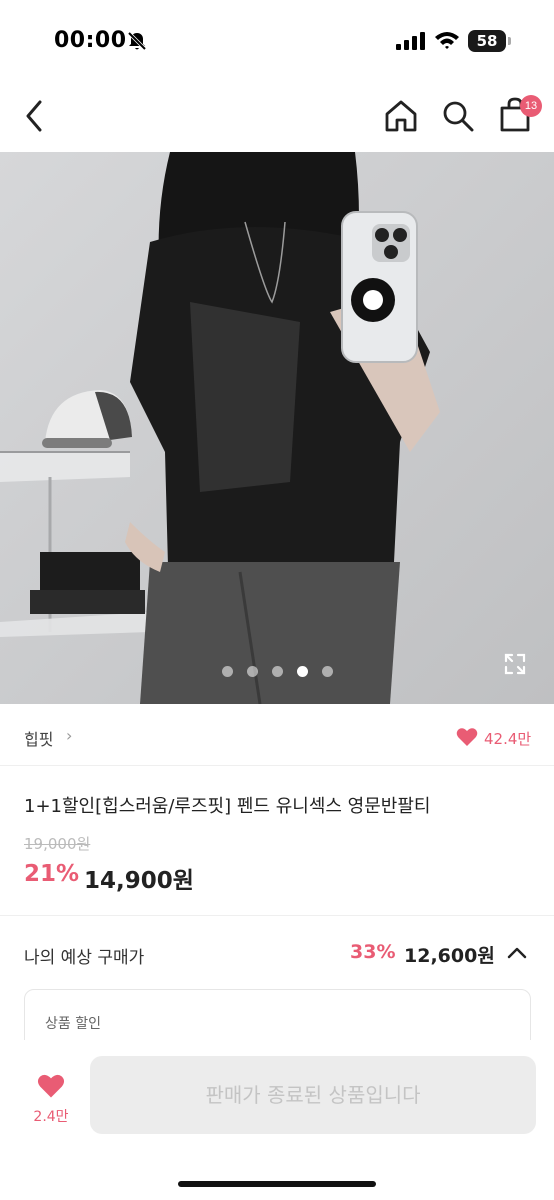 The image size is (554, 1200). Describe the element at coordinates (38, 738) in the screenshot. I see `brand-name: 힙핏` at that location.